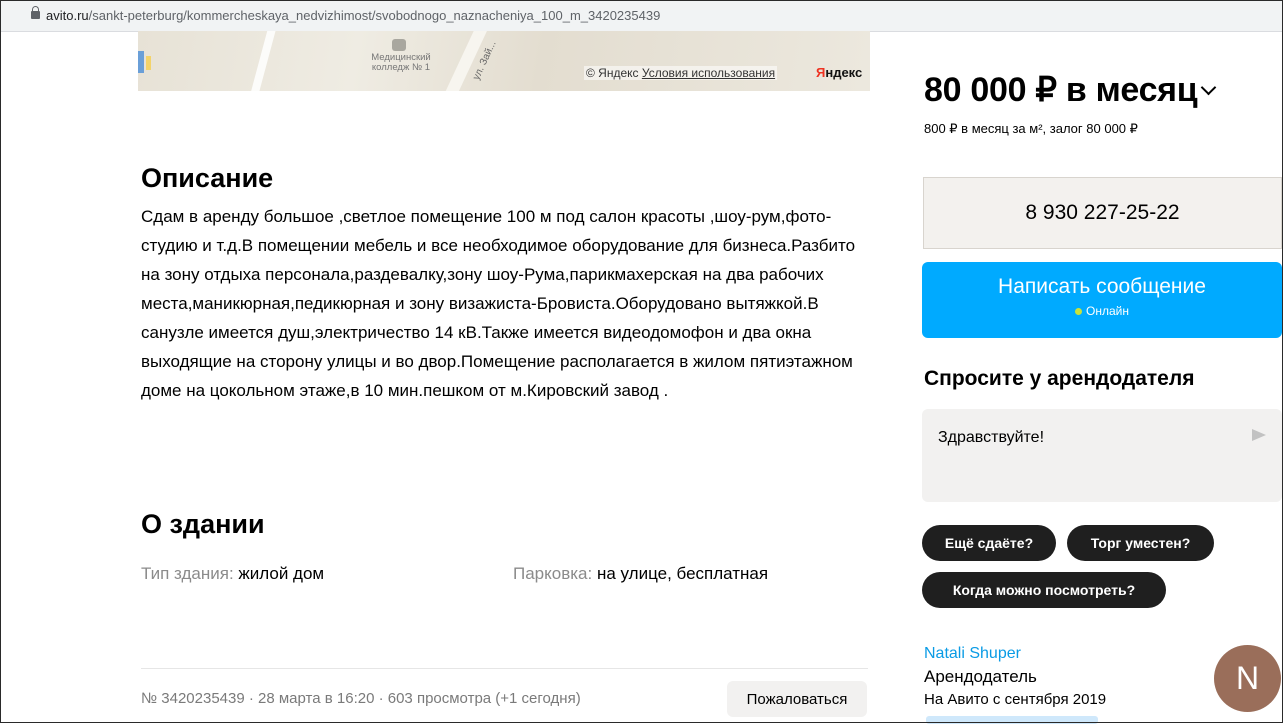 The image size is (1285, 725). I want to click on ask-message-input: Здравствуйте!, so click(1102, 455).